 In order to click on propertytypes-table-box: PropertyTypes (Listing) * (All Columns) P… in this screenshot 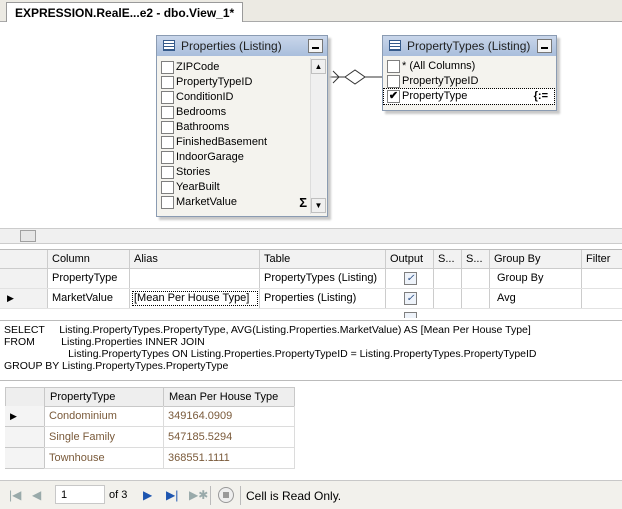, I will do `click(469, 73)`.